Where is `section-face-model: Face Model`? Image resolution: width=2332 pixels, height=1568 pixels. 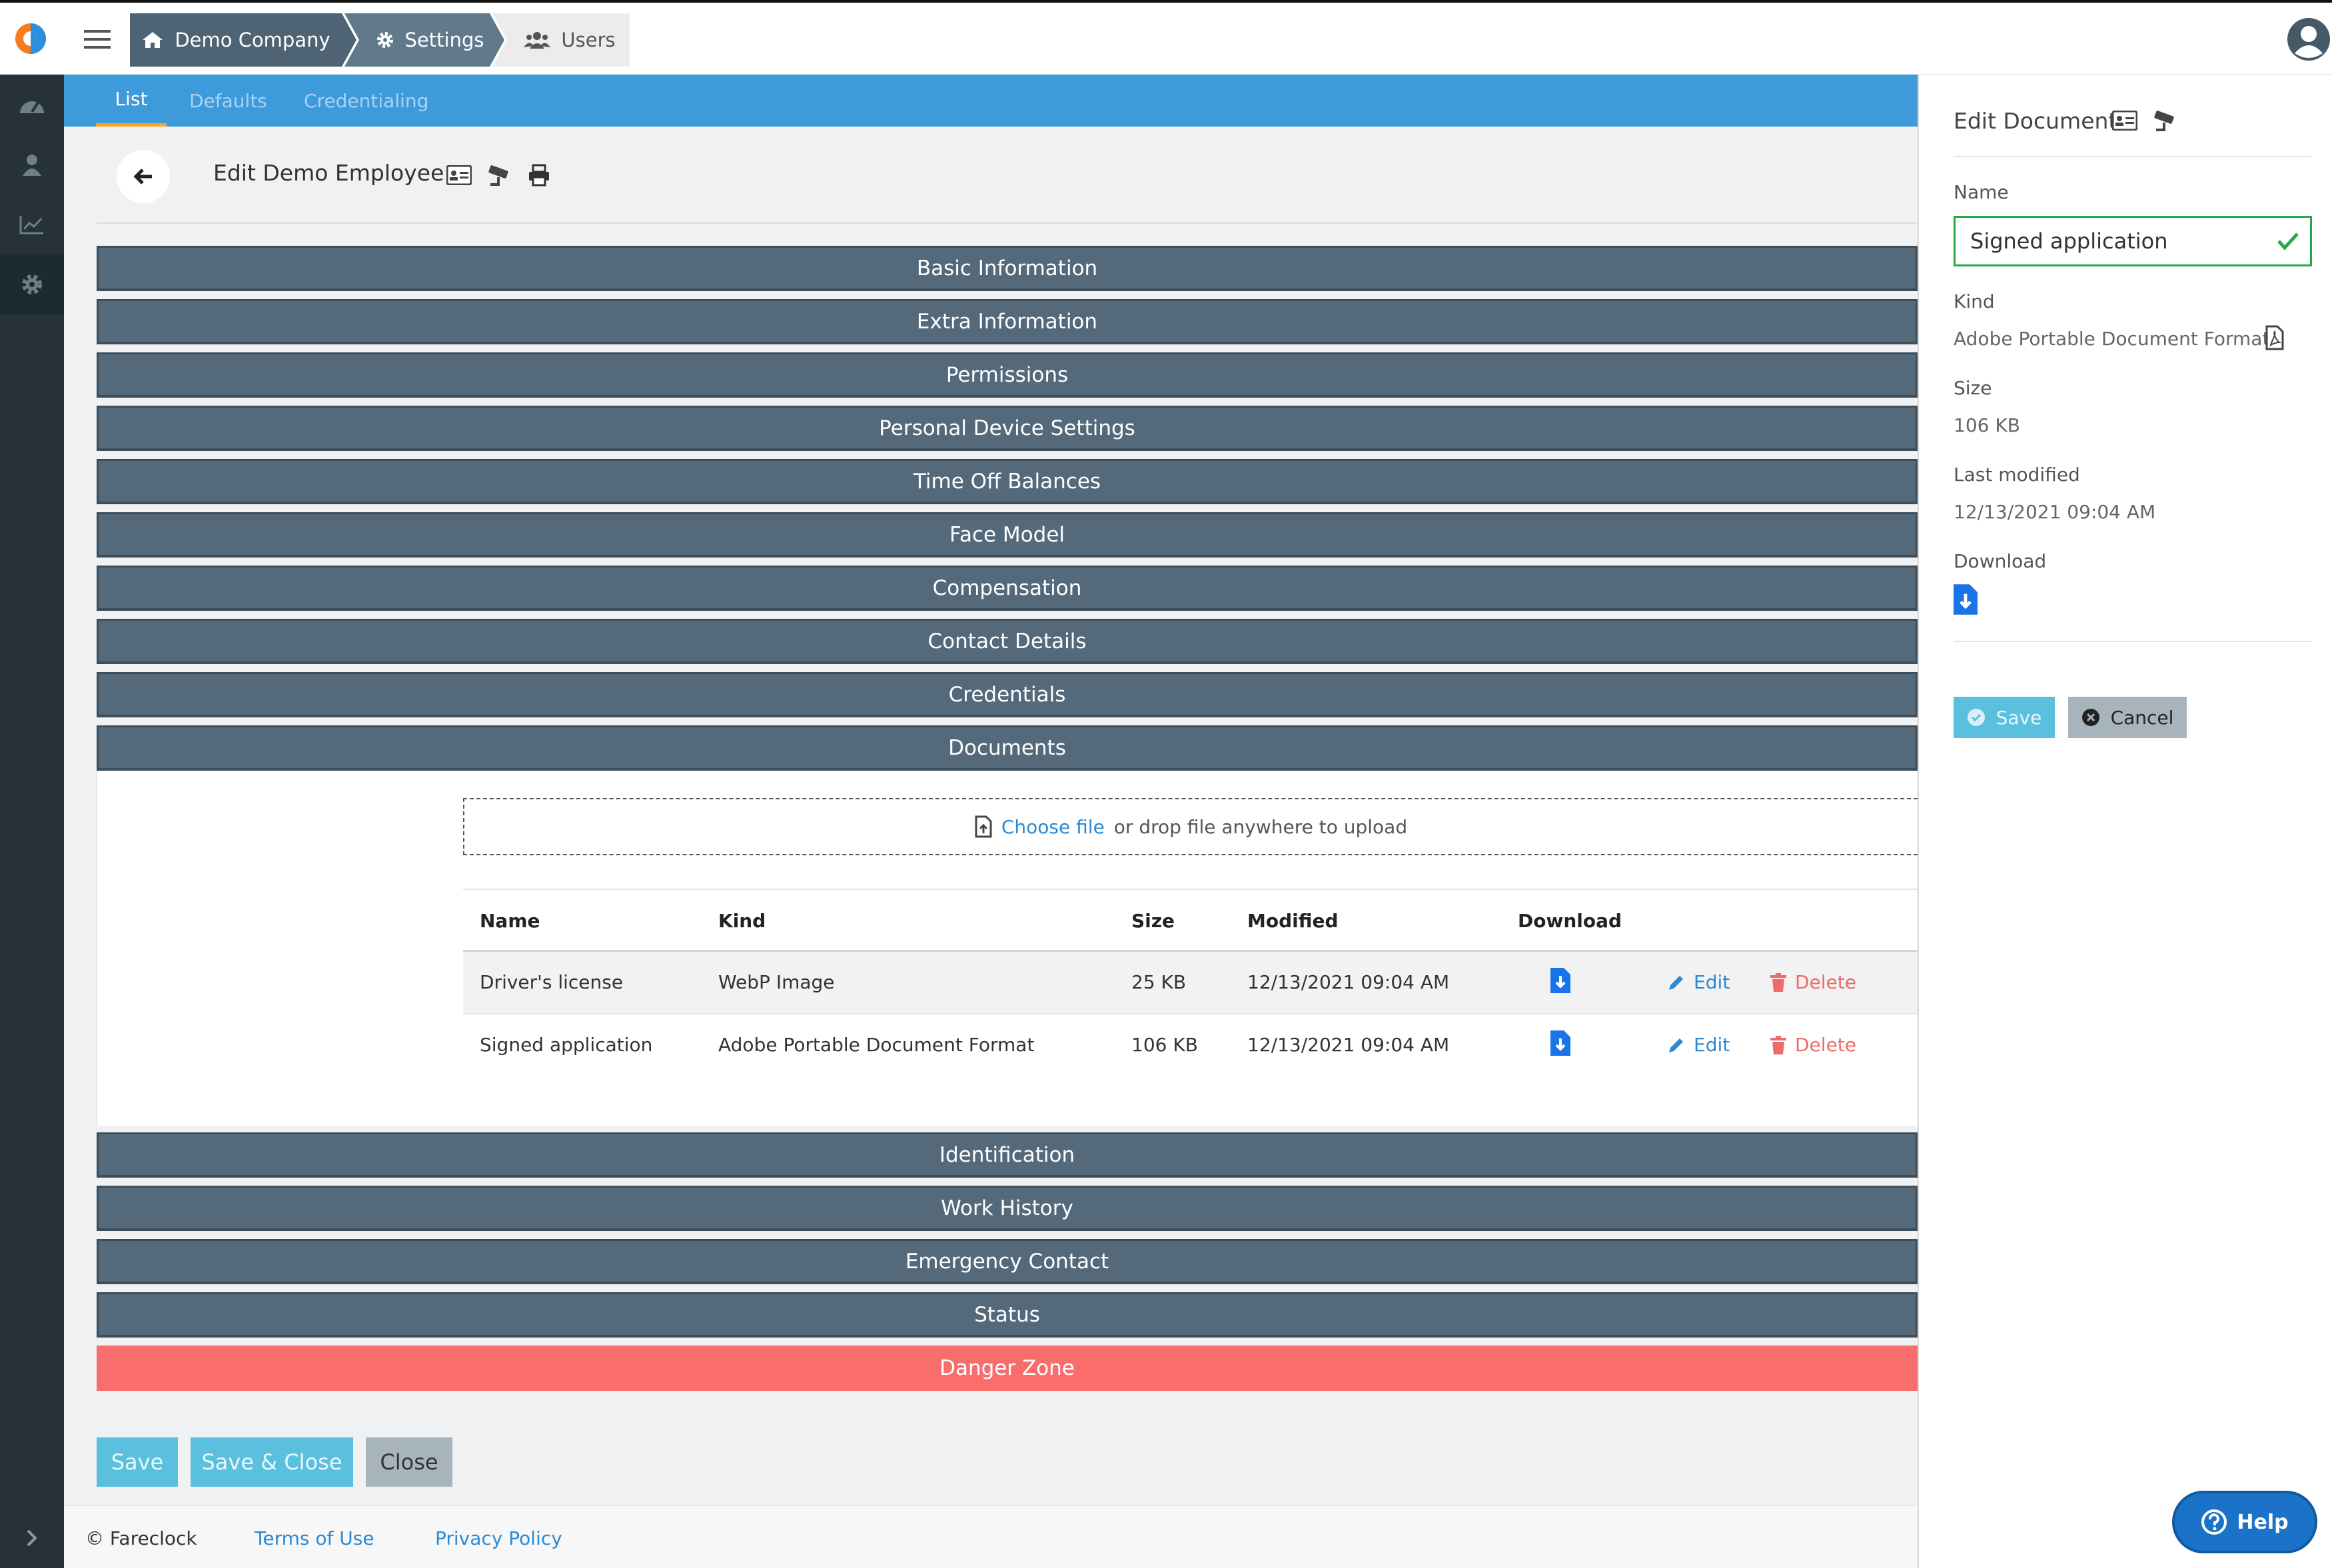
section-face-model: Face Model is located at coordinates (1007, 535).